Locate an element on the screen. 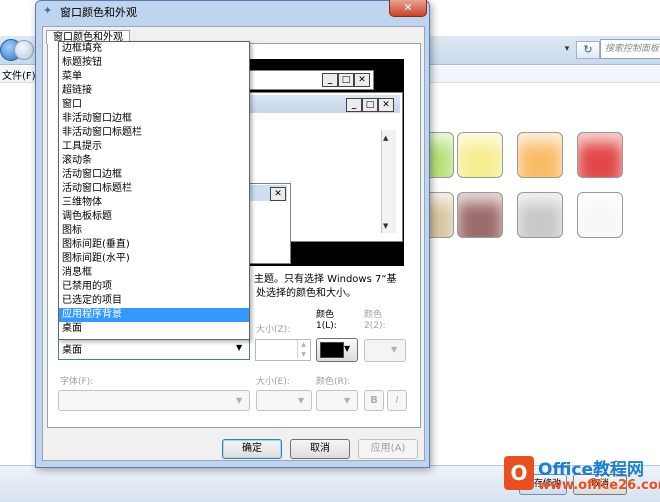 Image resolution: width=660 pixels, height=502 pixels. apply-button: 应用(A) is located at coordinates (388, 449).